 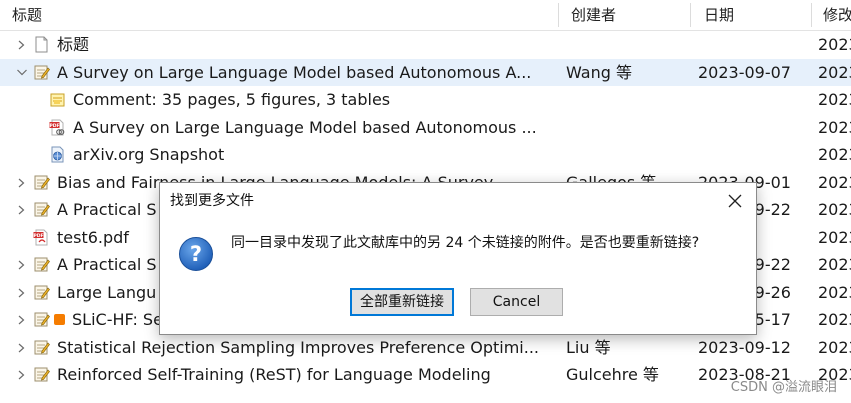 What do you see at coordinates (425, 44) in the screenshot?
I see `item-row: 标题 2023` at bounding box center [425, 44].